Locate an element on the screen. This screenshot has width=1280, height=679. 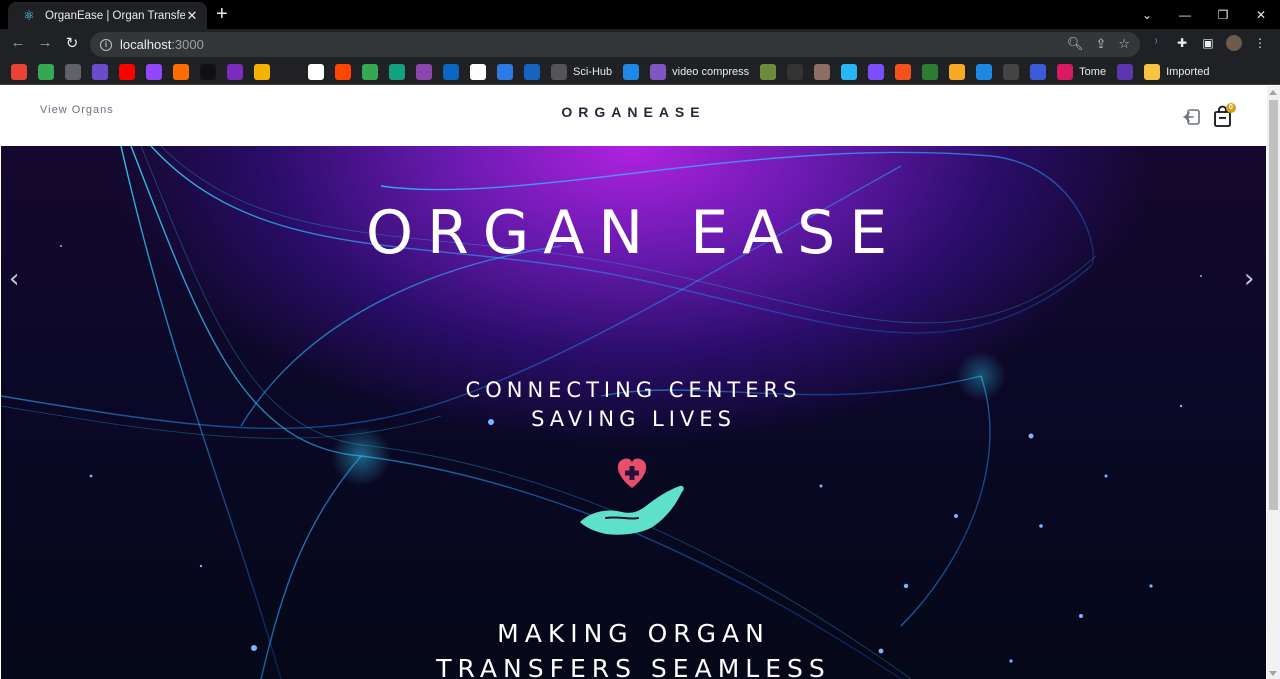
scroll-down-icon is located at coordinates (1273, 673).